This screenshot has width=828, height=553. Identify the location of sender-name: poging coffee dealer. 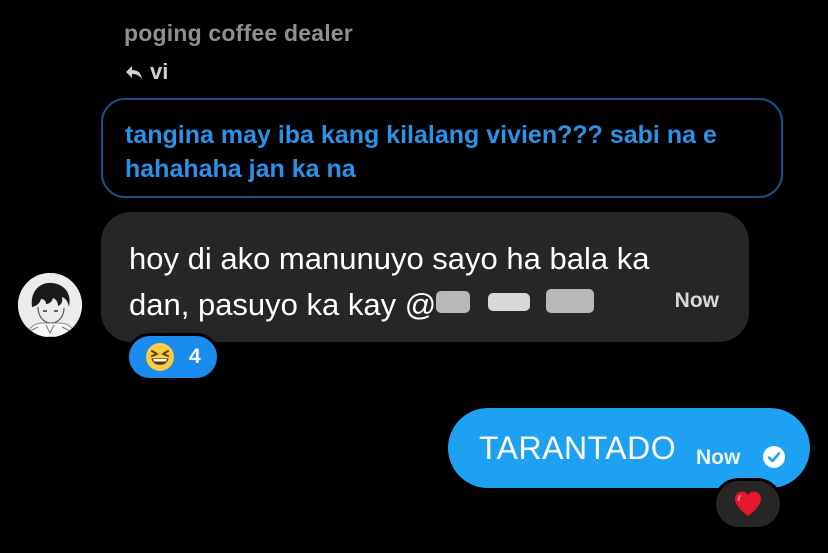
(238, 33).